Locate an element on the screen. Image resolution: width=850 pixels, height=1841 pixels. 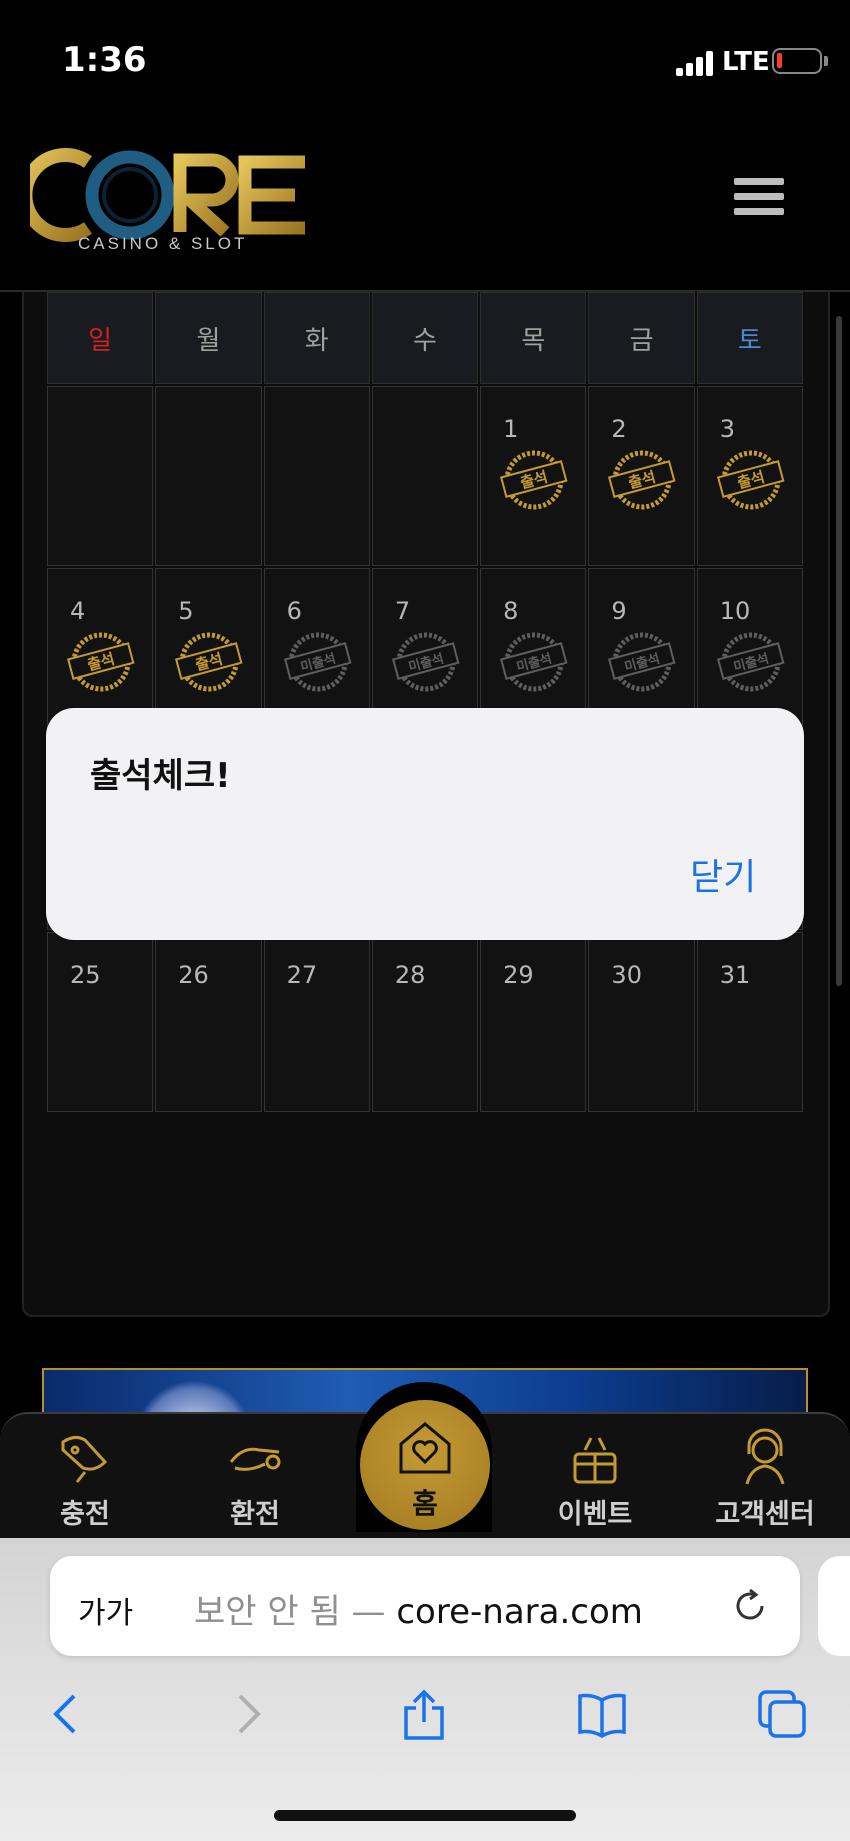
weekday-header: 토 is located at coordinates (749, 338).